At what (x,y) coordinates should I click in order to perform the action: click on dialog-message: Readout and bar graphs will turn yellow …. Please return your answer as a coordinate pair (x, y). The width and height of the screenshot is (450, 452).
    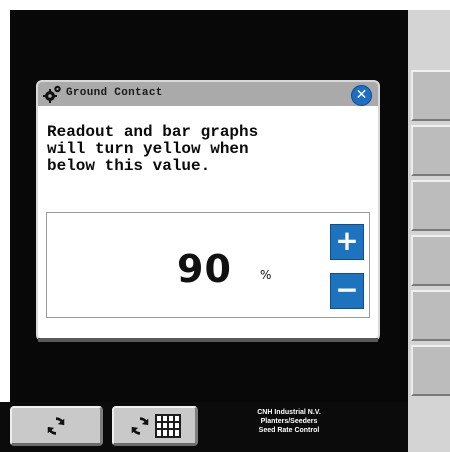
    Looking at the image, I should click on (153, 149).